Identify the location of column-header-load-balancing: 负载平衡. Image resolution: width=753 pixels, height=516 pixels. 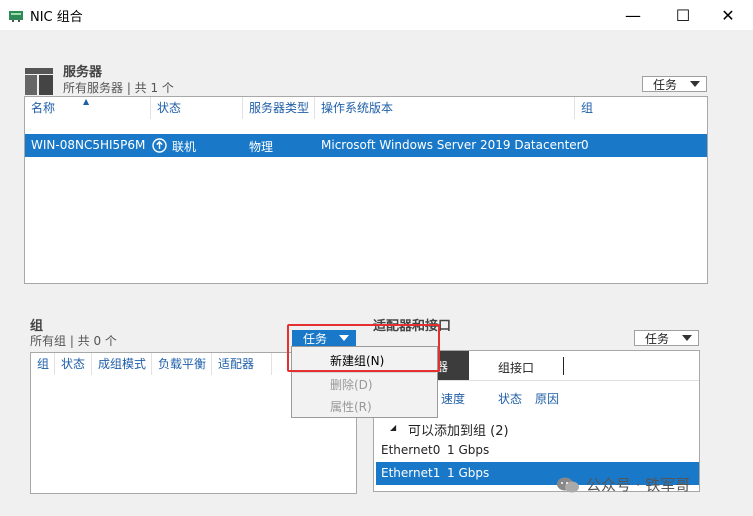
(182, 364).